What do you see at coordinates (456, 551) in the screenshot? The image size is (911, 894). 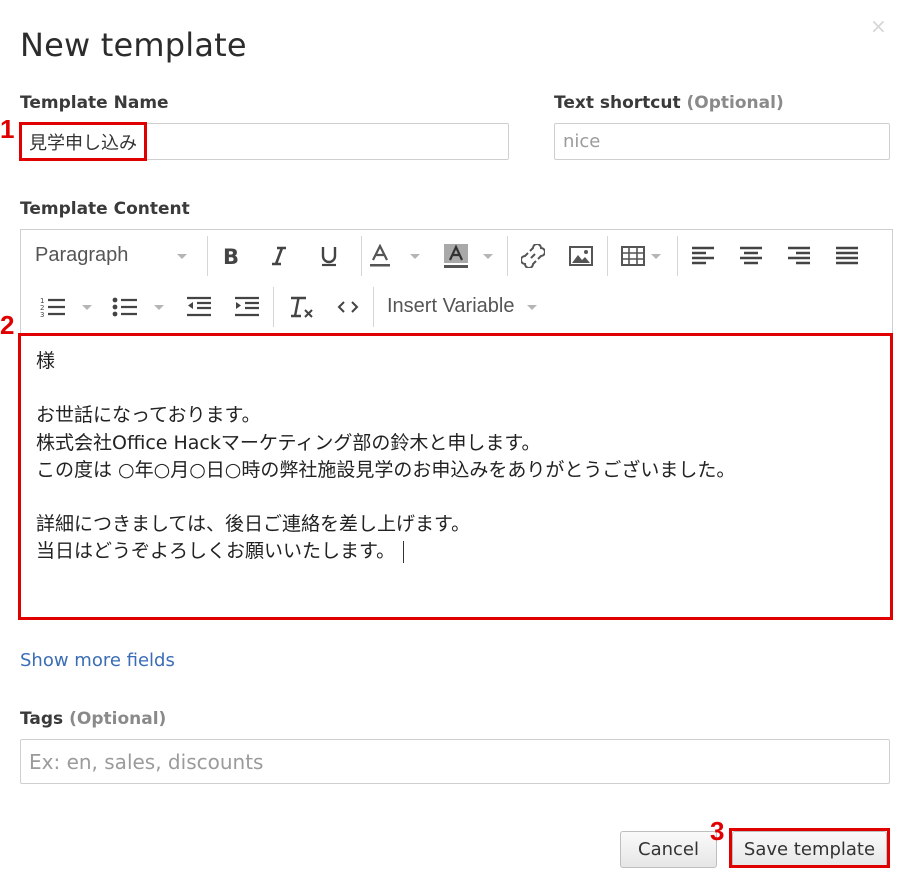 I see `content-line-last: 当日はどうぞよろしくお願いいたします。` at bounding box center [456, 551].